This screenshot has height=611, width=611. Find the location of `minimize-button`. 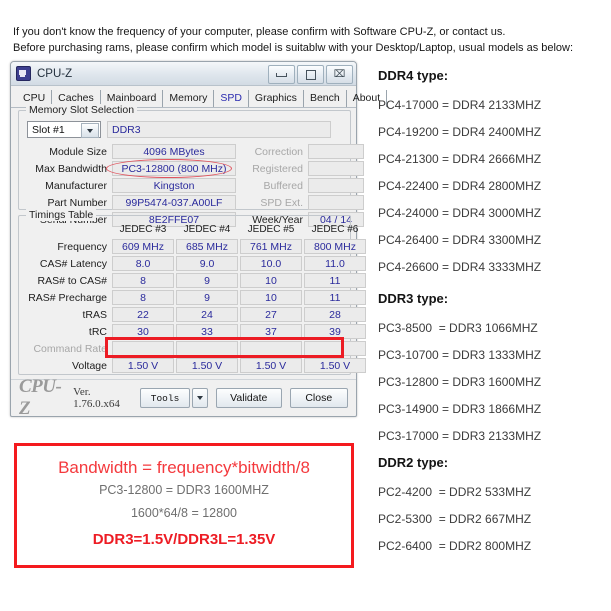

minimize-button is located at coordinates (281, 74).